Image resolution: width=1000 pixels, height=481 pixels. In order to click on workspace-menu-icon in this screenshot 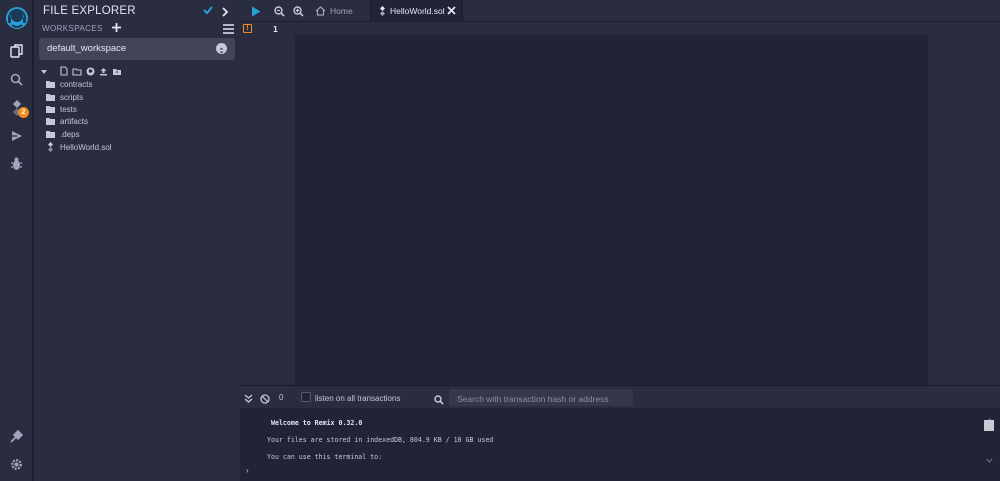, I will do `click(228, 30)`.